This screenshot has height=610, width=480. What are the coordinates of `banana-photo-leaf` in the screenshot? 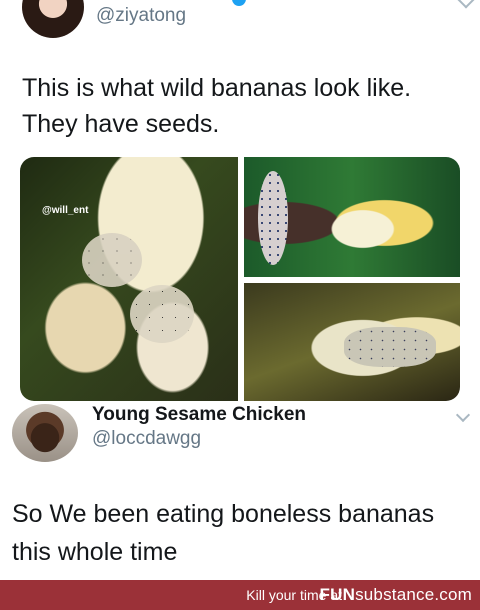 It's located at (352, 217).